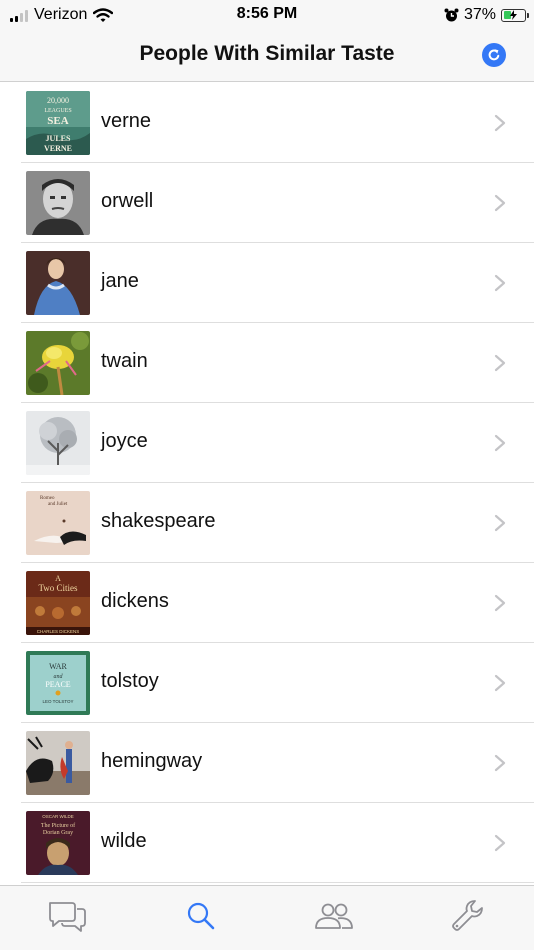 The height and width of the screenshot is (950, 534). What do you see at coordinates (124, 841) in the screenshot?
I see `person-name: wilde` at bounding box center [124, 841].